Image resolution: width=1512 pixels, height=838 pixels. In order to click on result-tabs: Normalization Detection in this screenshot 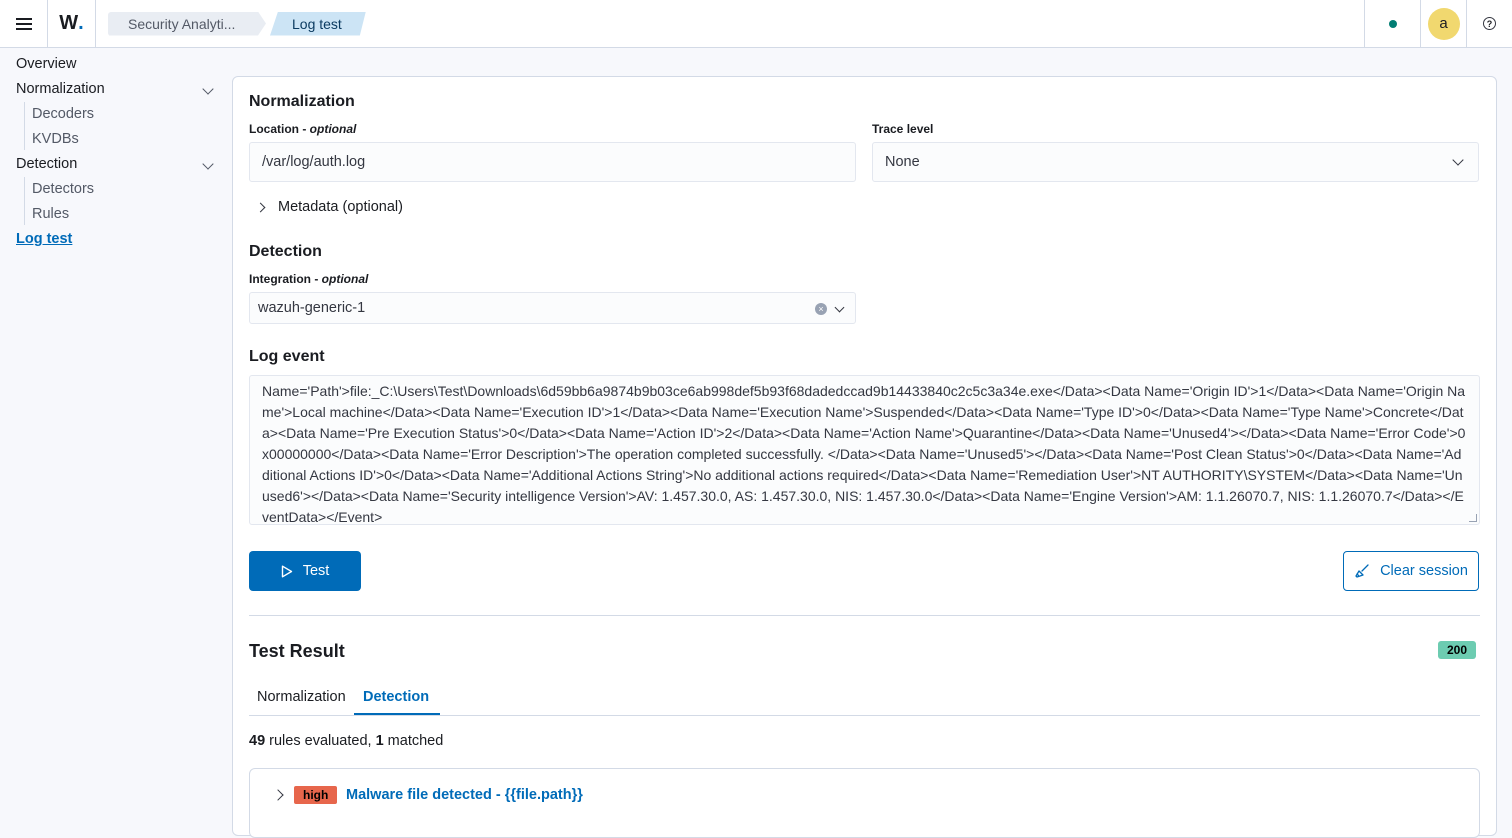, I will do `click(864, 698)`.